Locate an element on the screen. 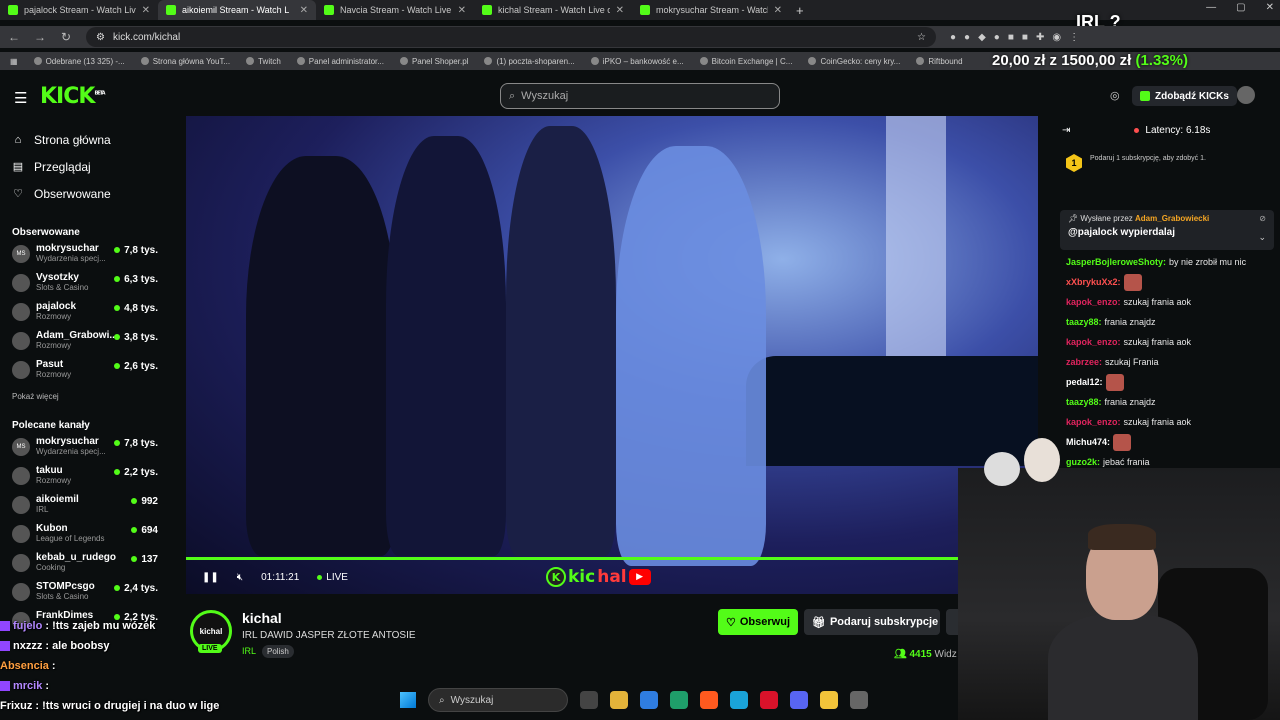 The image size is (1280, 720). discord-icon is located at coordinates (799, 700).